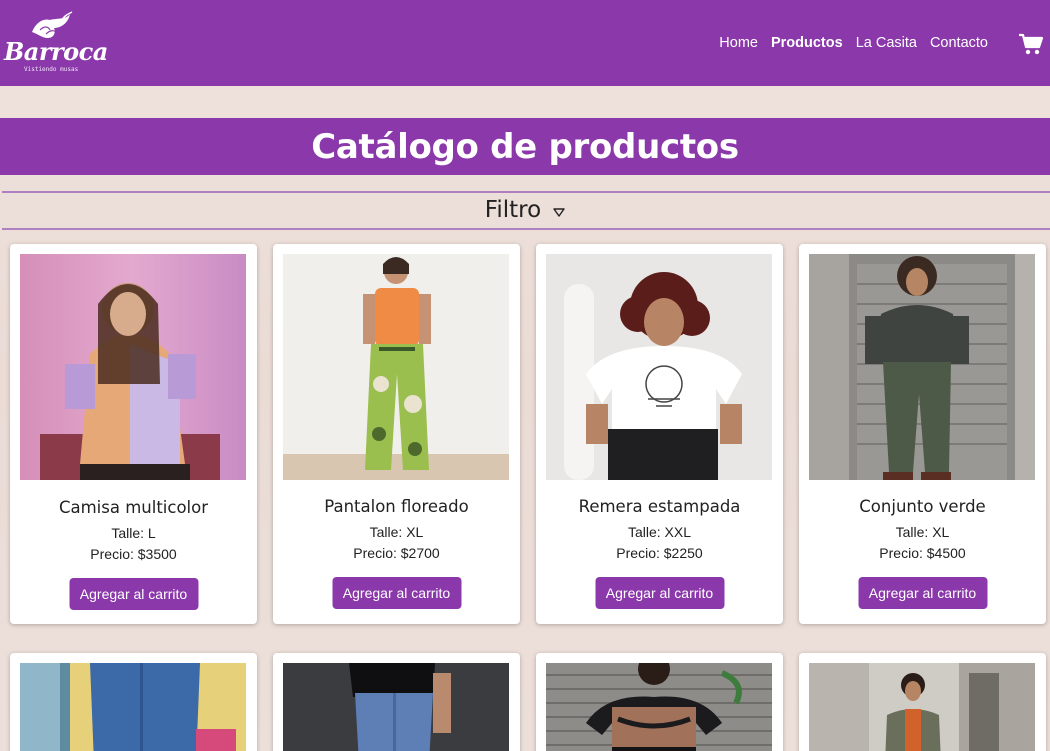 Image resolution: width=1050 pixels, height=751 pixels. Describe the element at coordinates (659, 532) in the screenshot. I see `product-size: Talle: XXL` at that location.